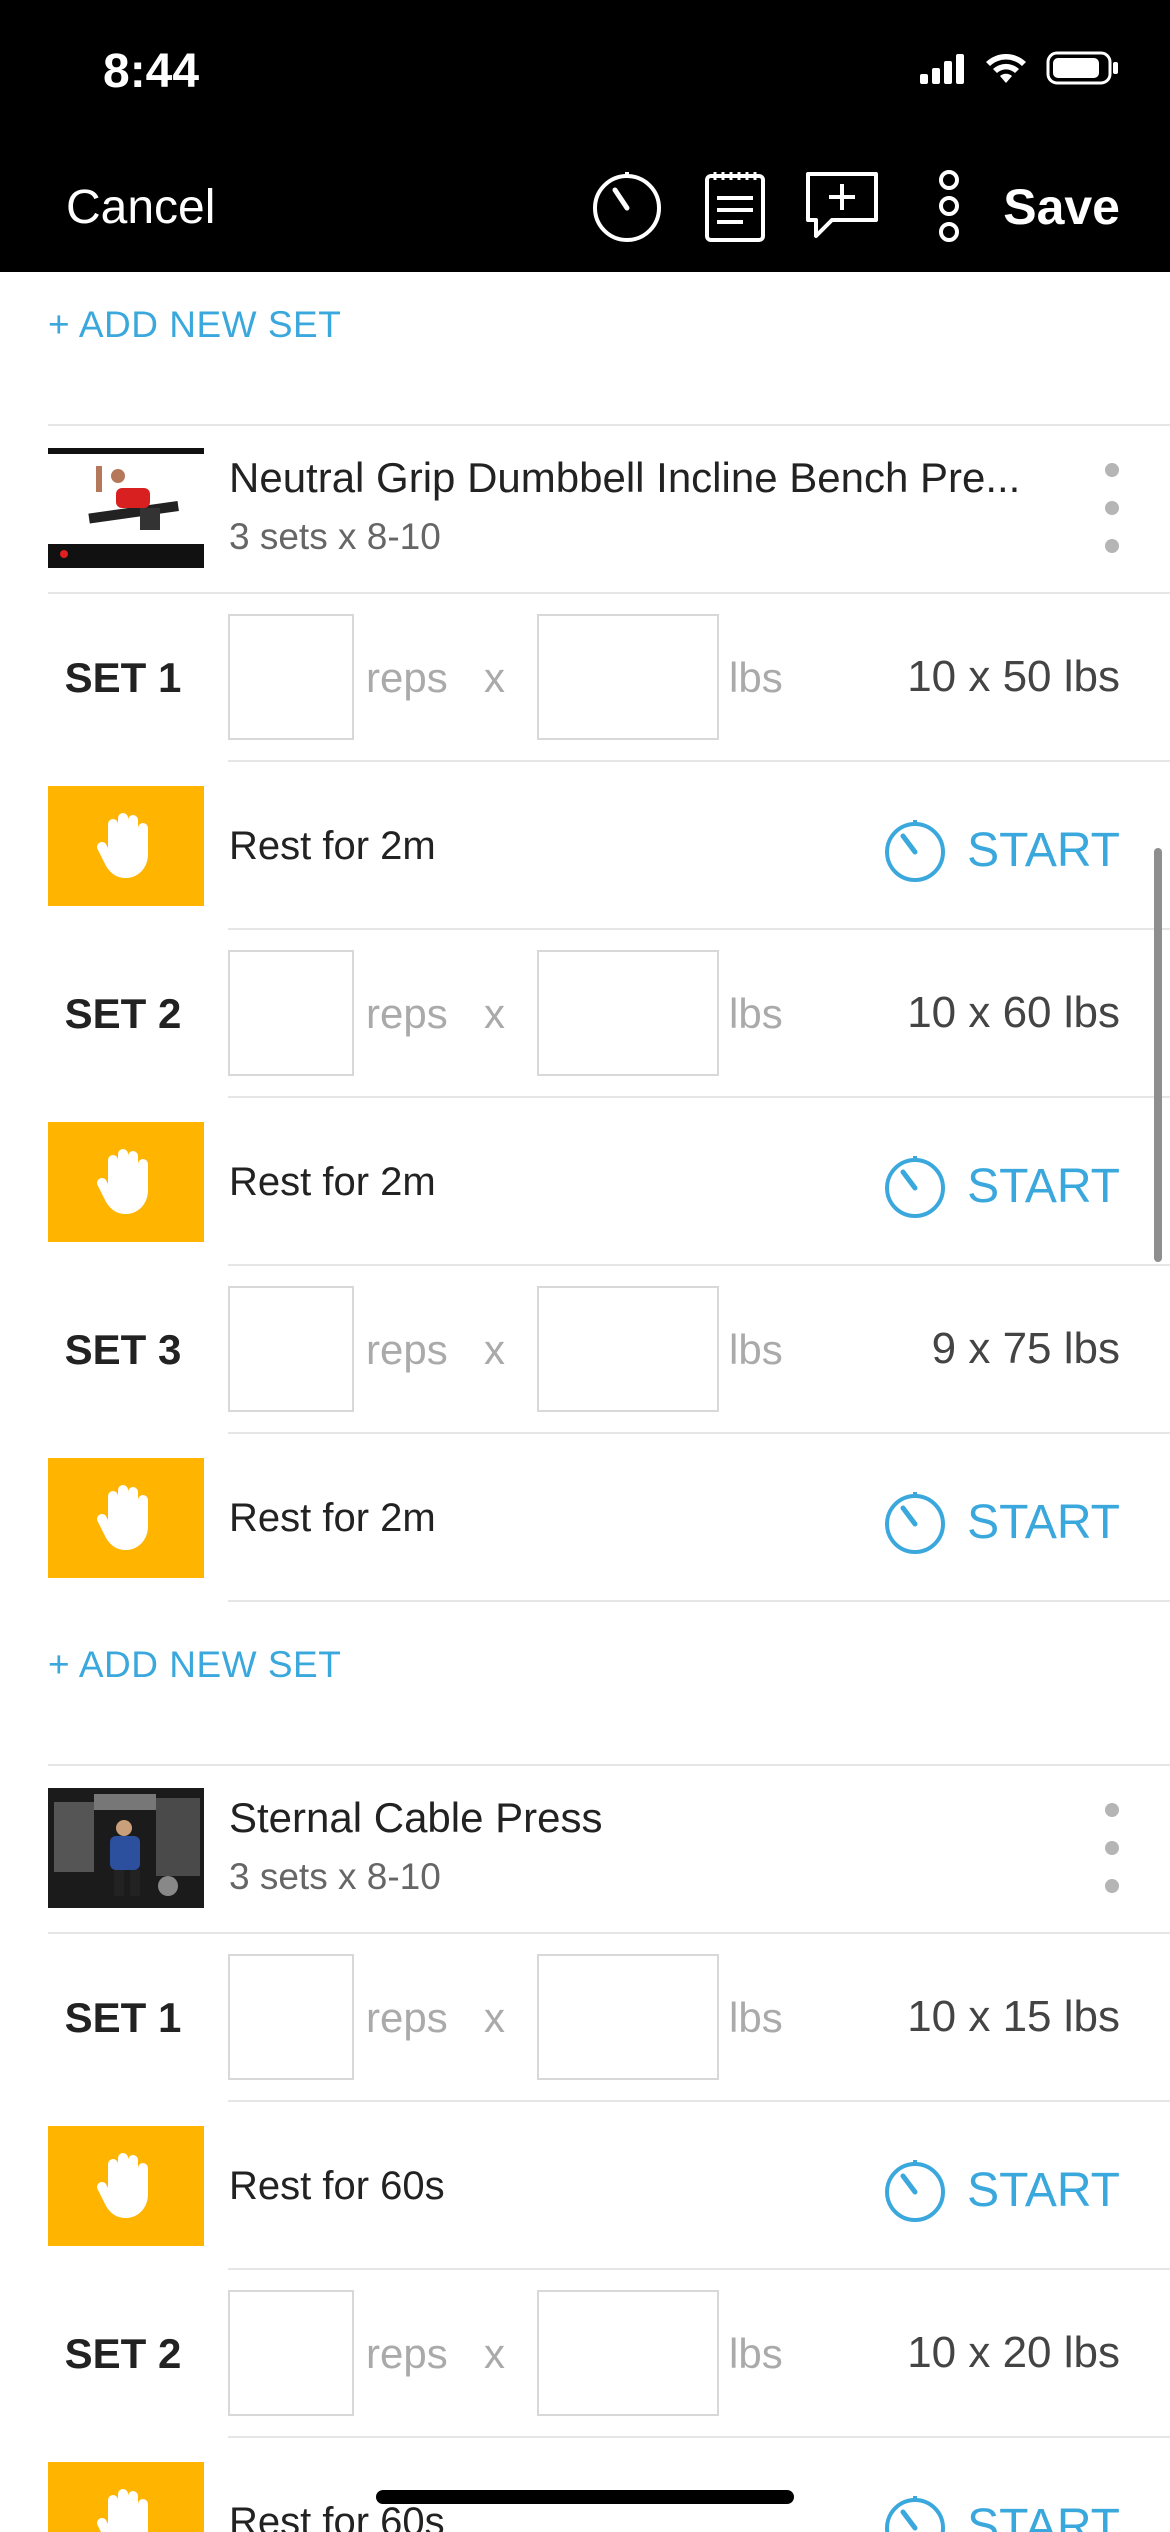 The width and height of the screenshot is (1170, 2532). Describe the element at coordinates (1158, 1055) in the screenshot. I see `scrollbar` at that location.